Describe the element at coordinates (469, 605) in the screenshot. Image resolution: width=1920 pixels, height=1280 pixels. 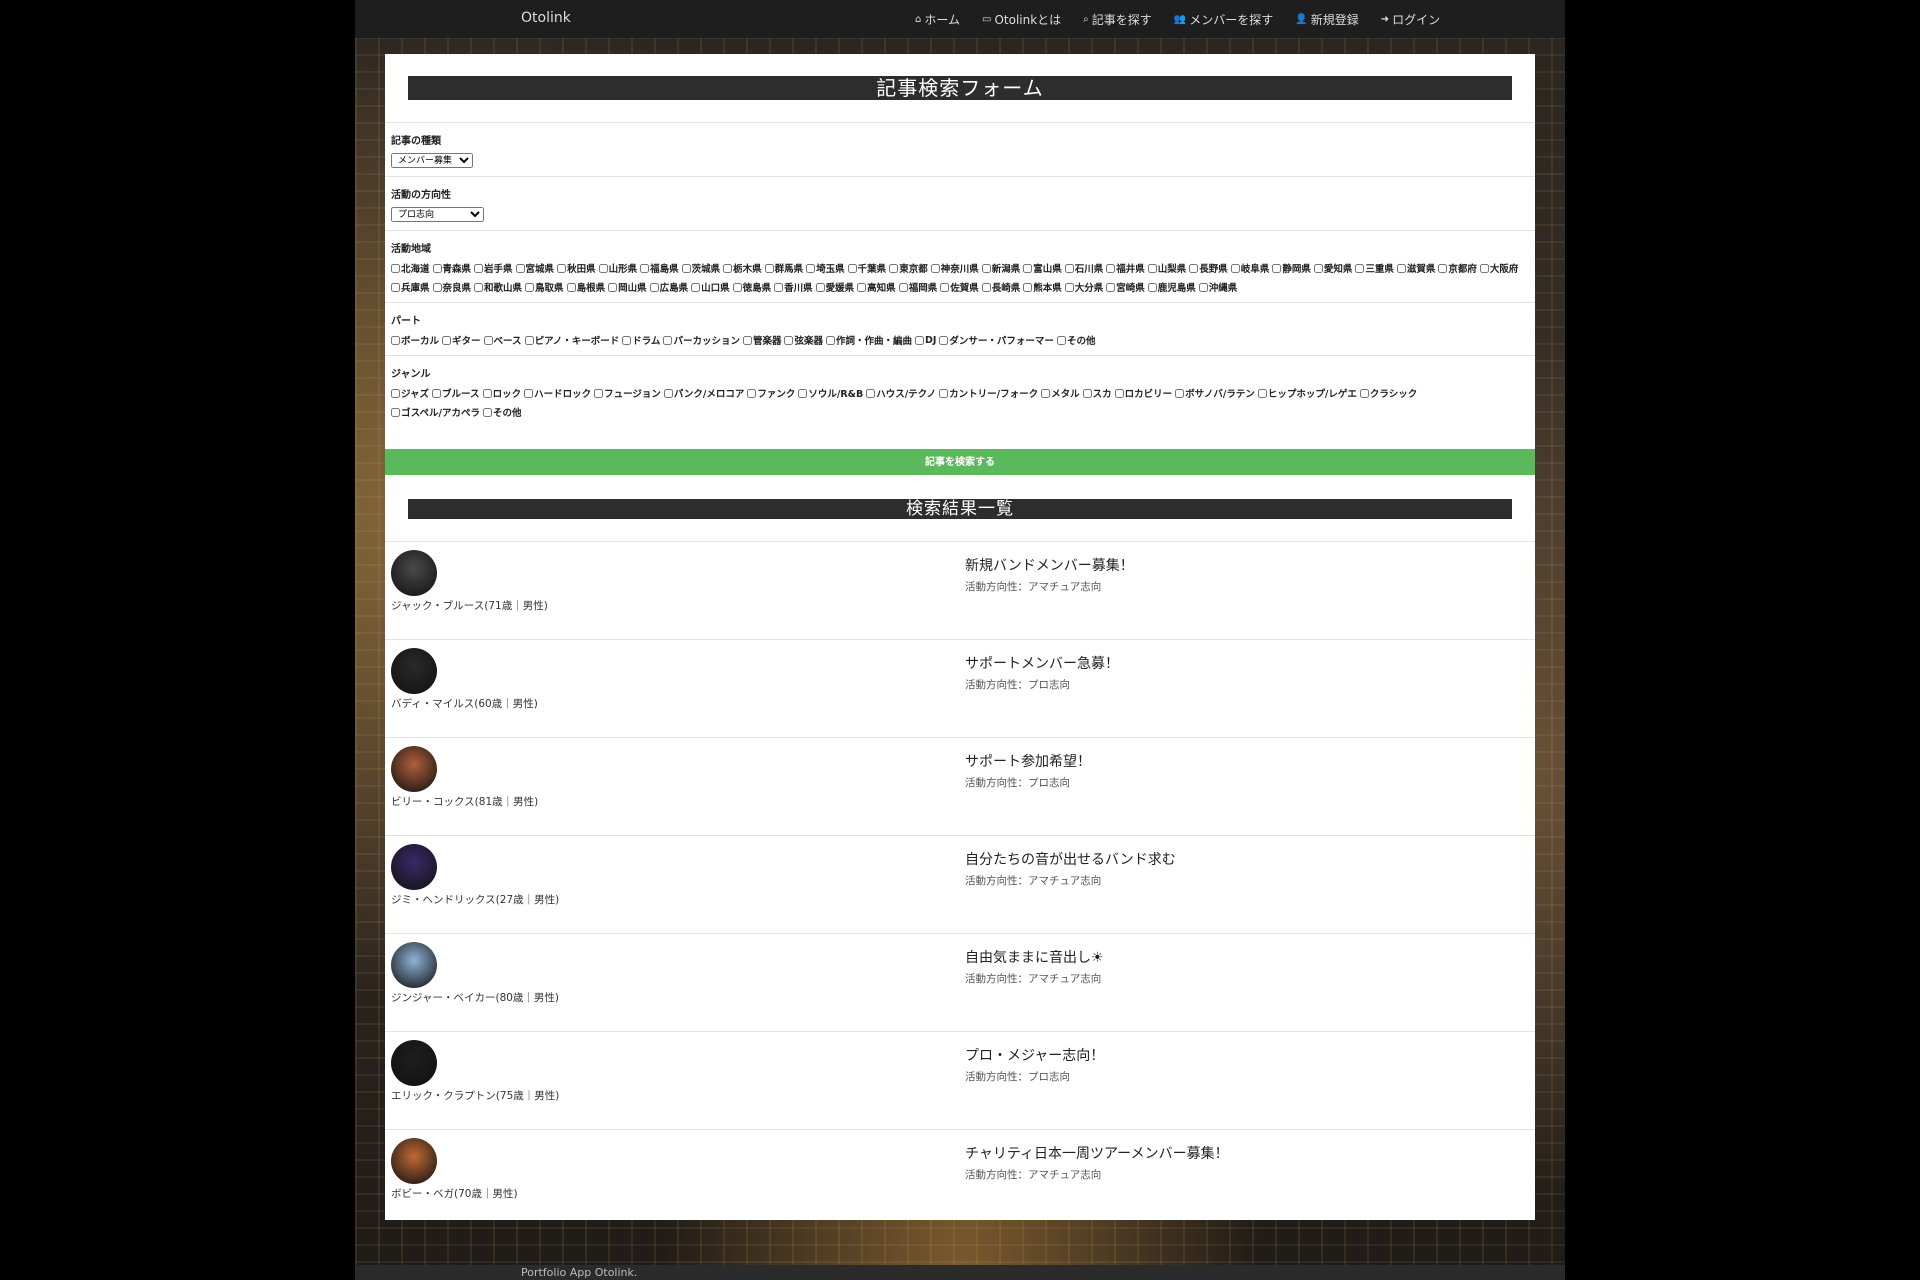
I see `member-name: ジャック・ブルース(71歳｜男性)` at that location.